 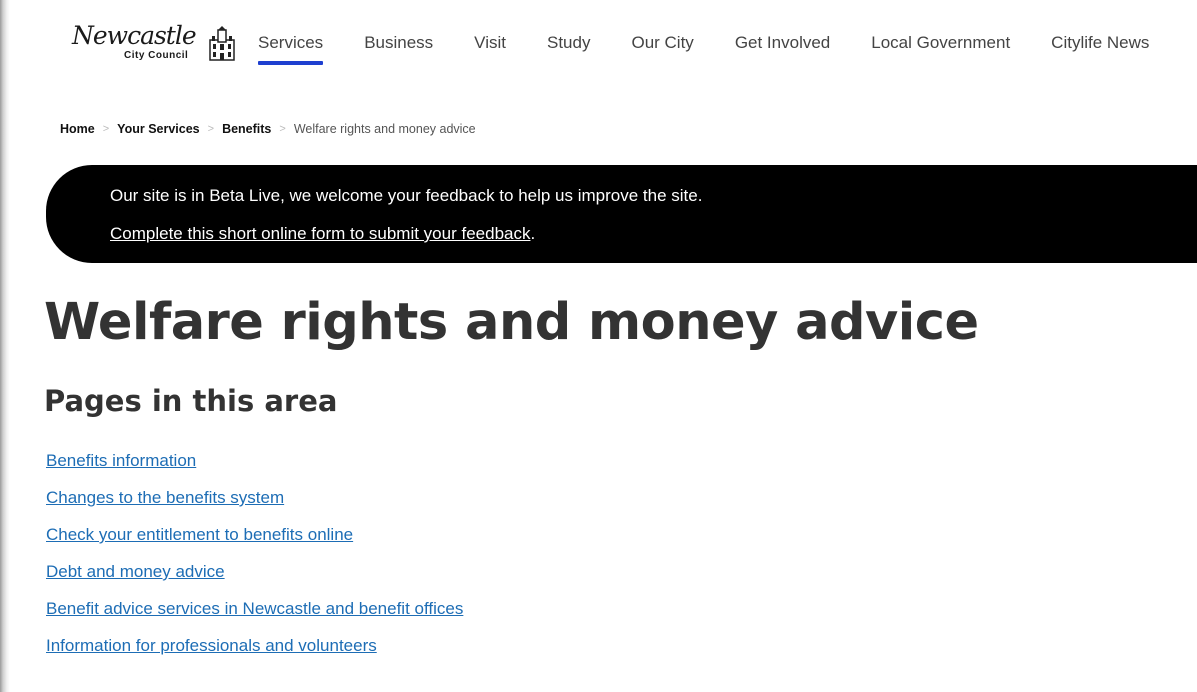 What do you see at coordinates (246, 129) in the screenshot?
I see `breadcrumb-benefits: Benefits` at bounding box center [246, 129].